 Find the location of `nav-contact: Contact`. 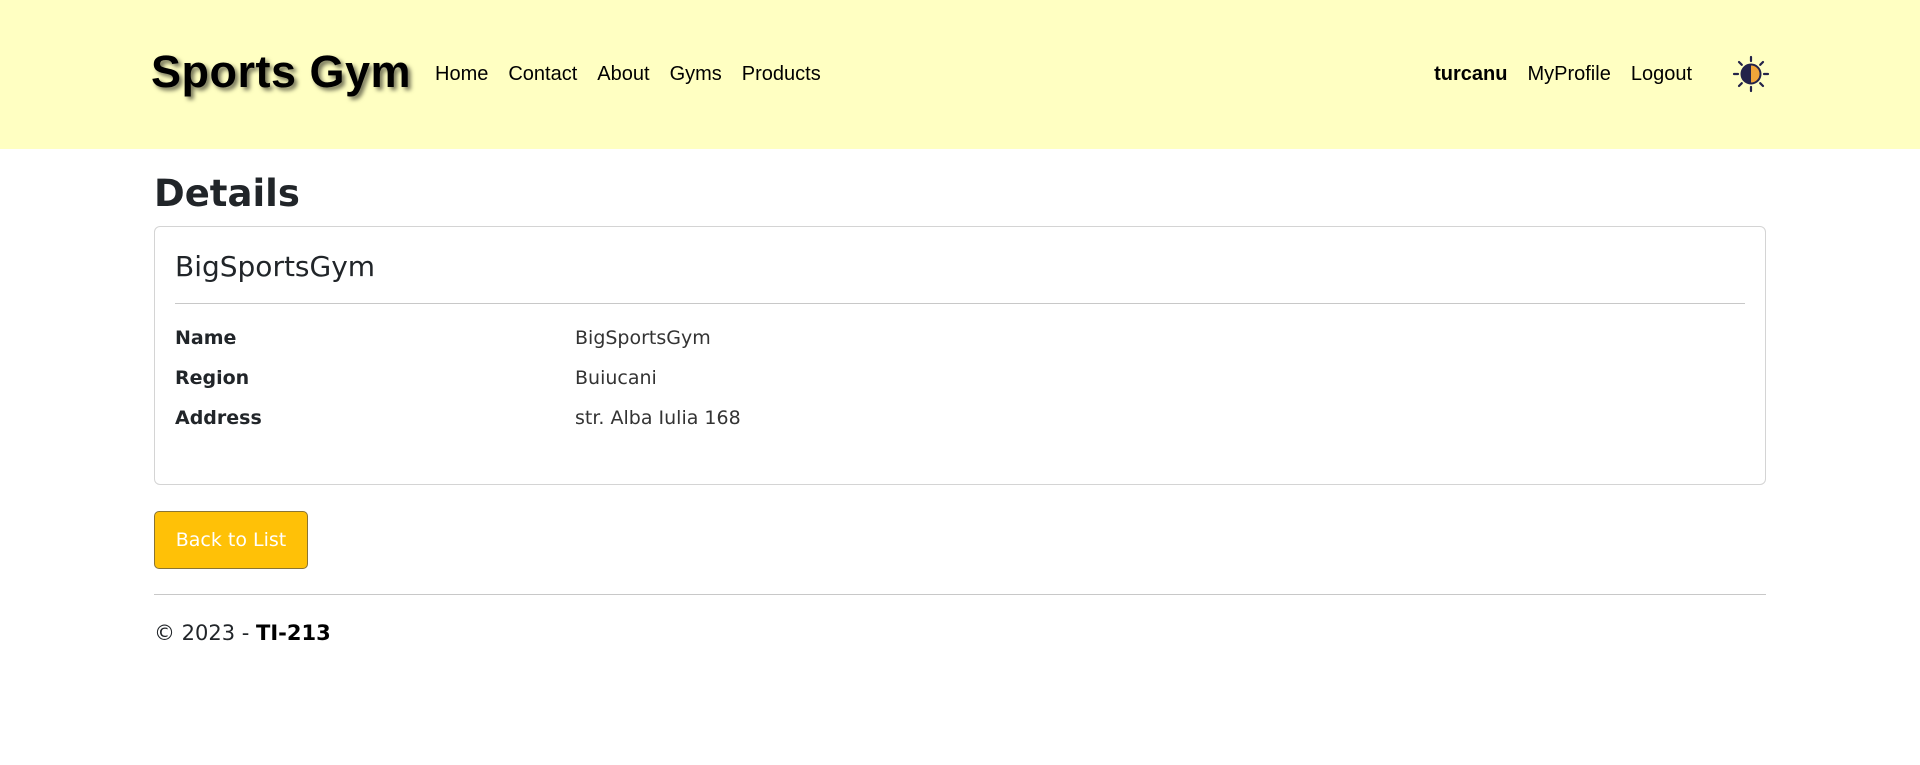

nav-contact: Contact is located at coordinates (542, 74).